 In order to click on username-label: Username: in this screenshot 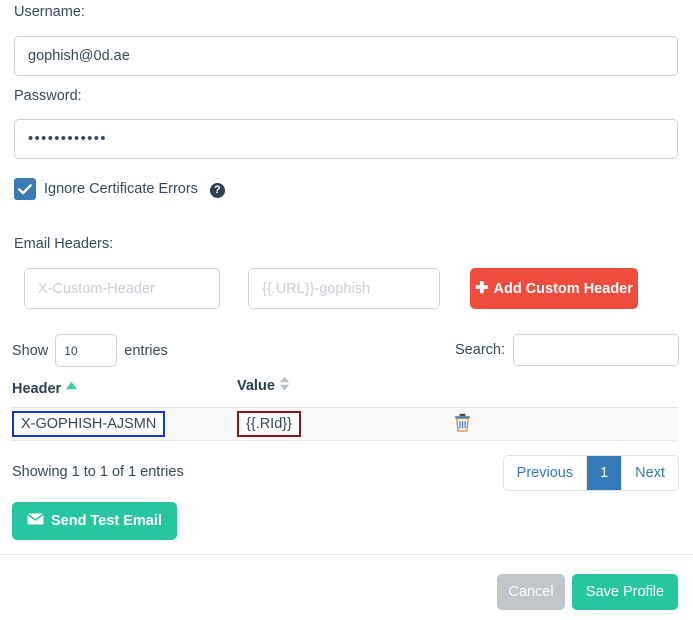, I will do `click(49, 12)`.